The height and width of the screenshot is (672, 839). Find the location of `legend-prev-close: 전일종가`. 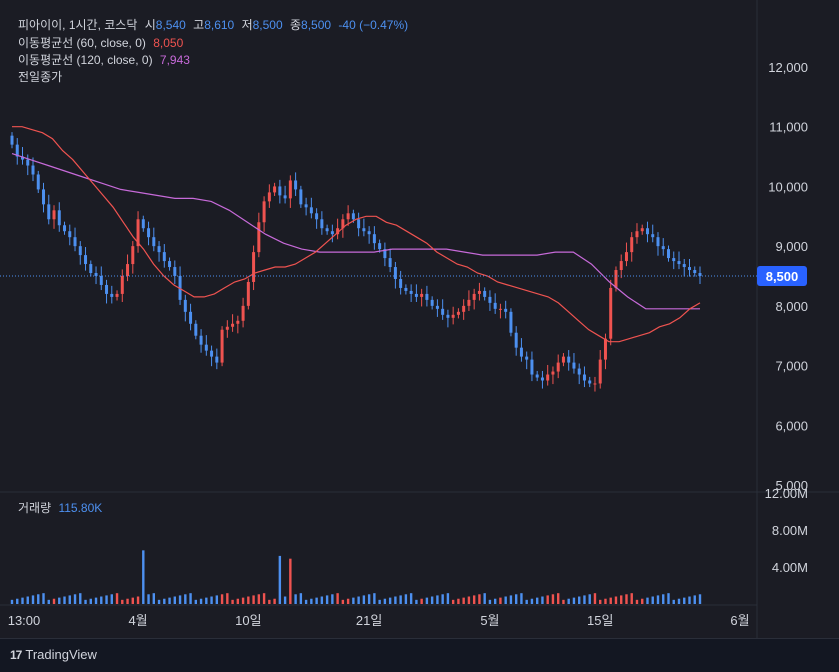

legend-prev-close: 전일종가 is located at coordinates (40, 77).